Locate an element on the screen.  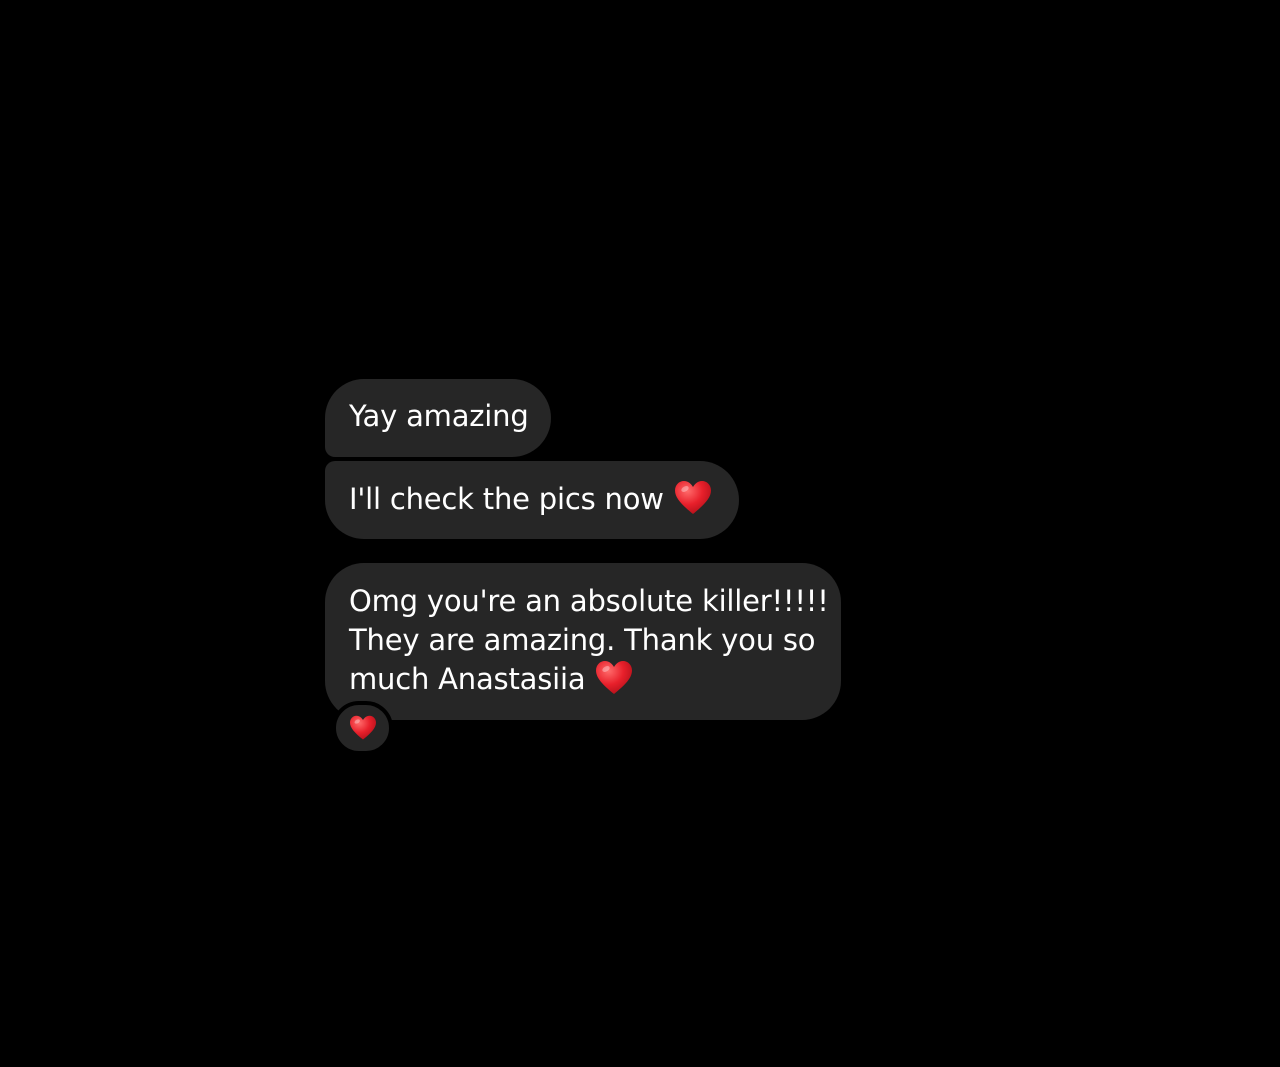
message-bubble: I'll check the pics now is located at coordinates (532, 500).